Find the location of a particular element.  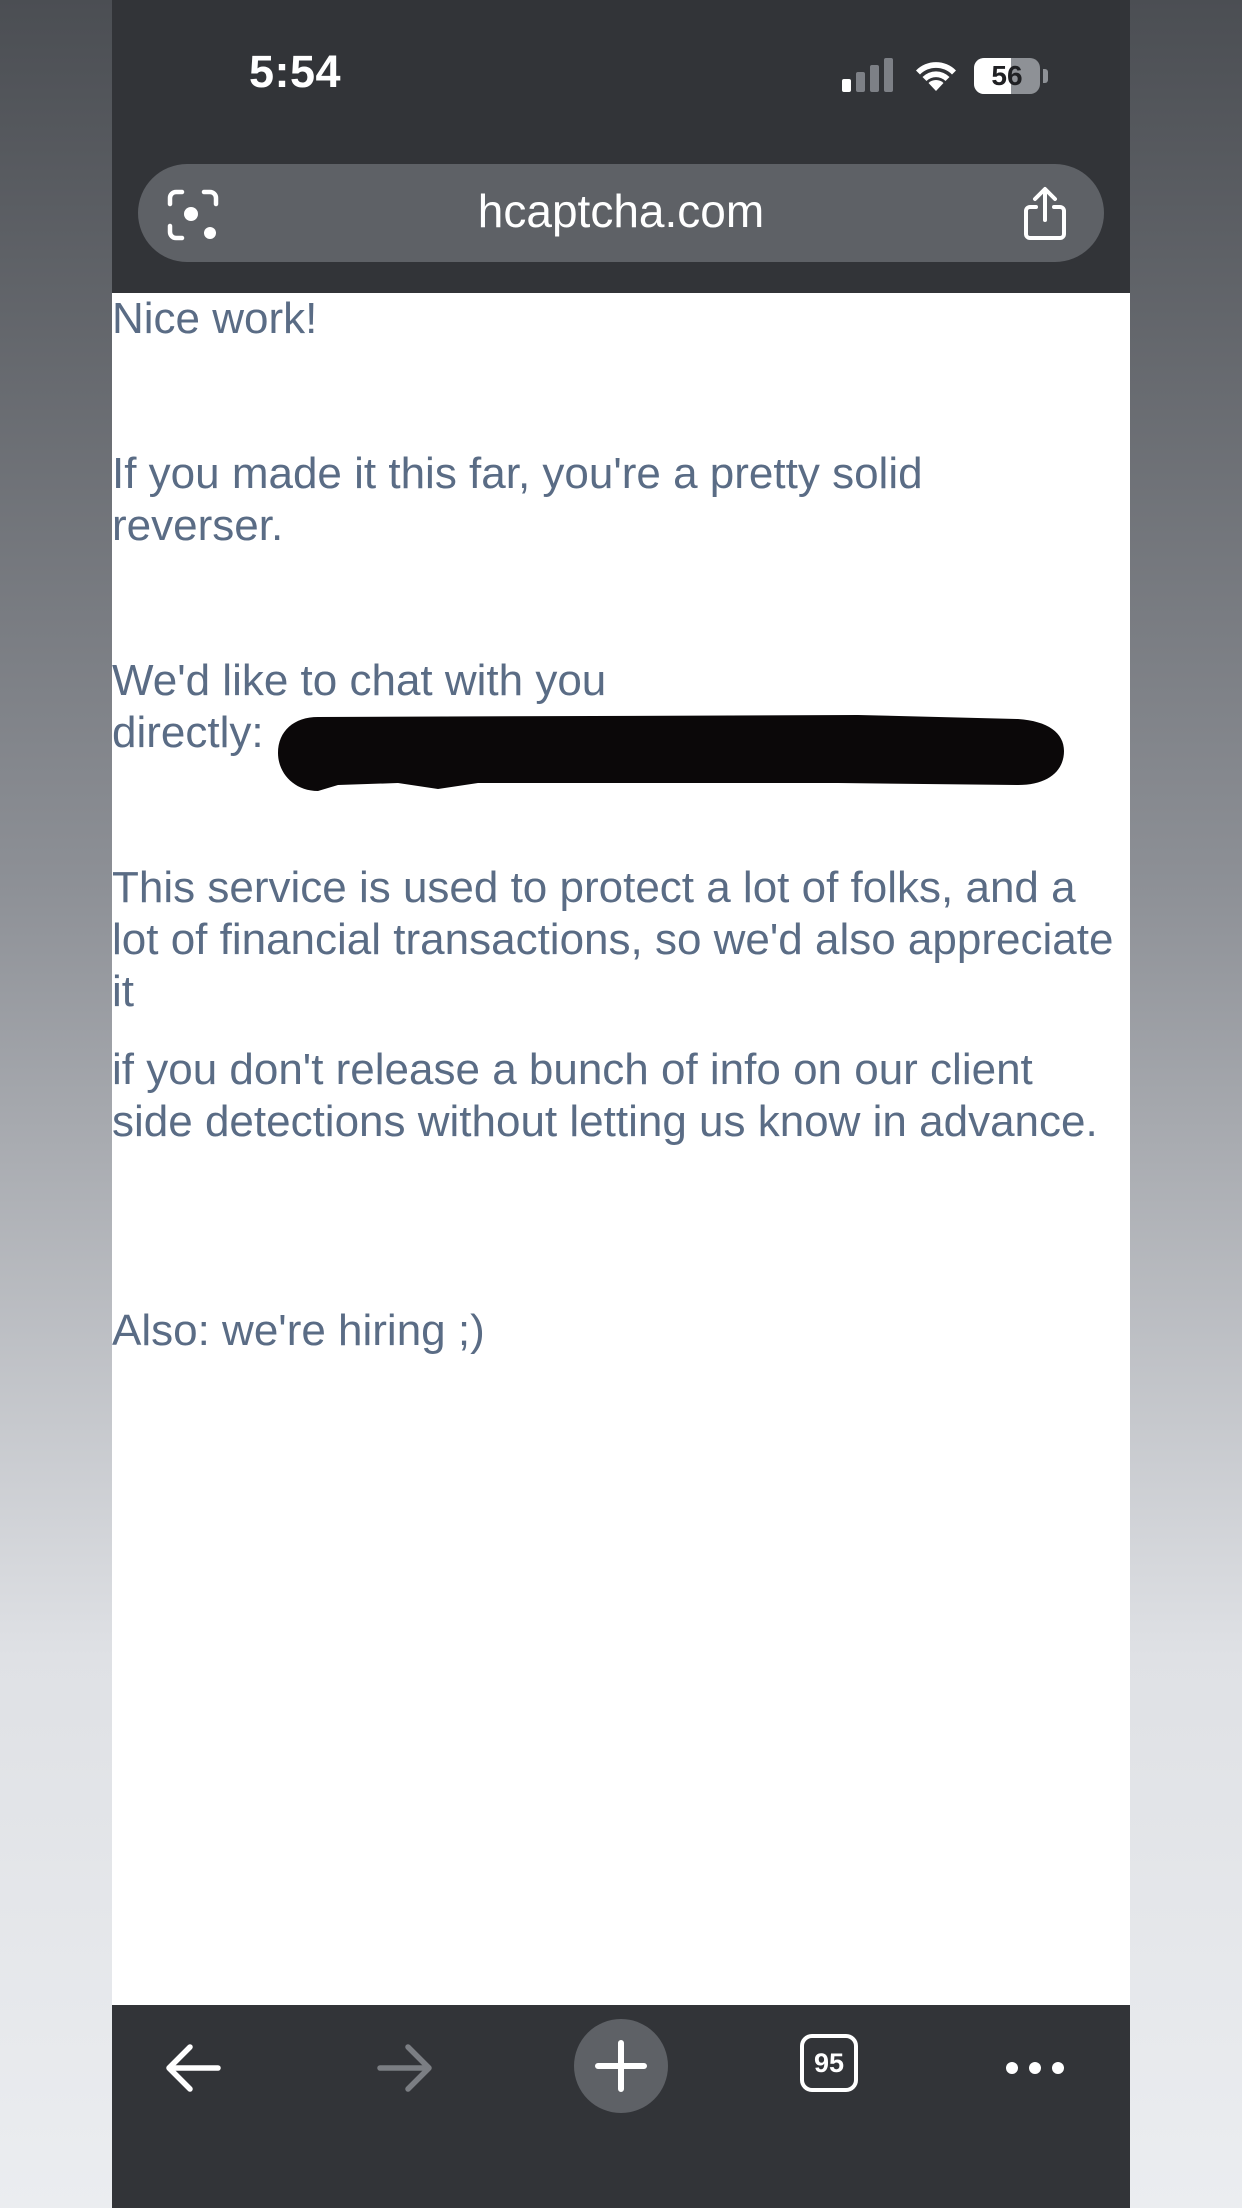

address-bar: hcaptcha.com is located at coordinates (621, 213).